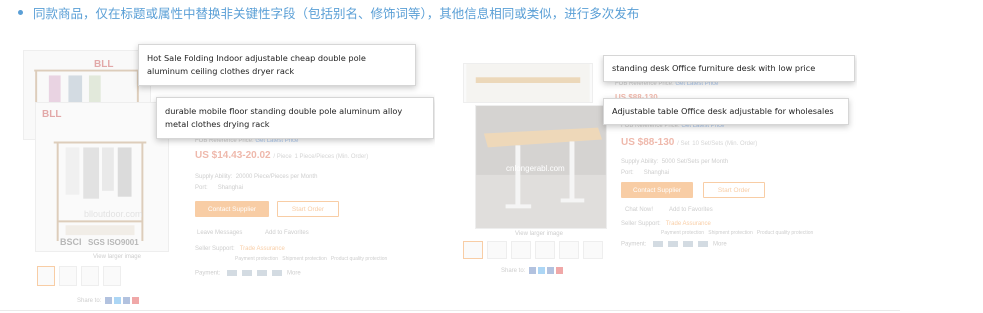  What do you see at coordinates (276, 177) in the screenshot?
I see `left-supply-value: 20000 Piece/Pieces per Month` at bounding box center [276, 177].